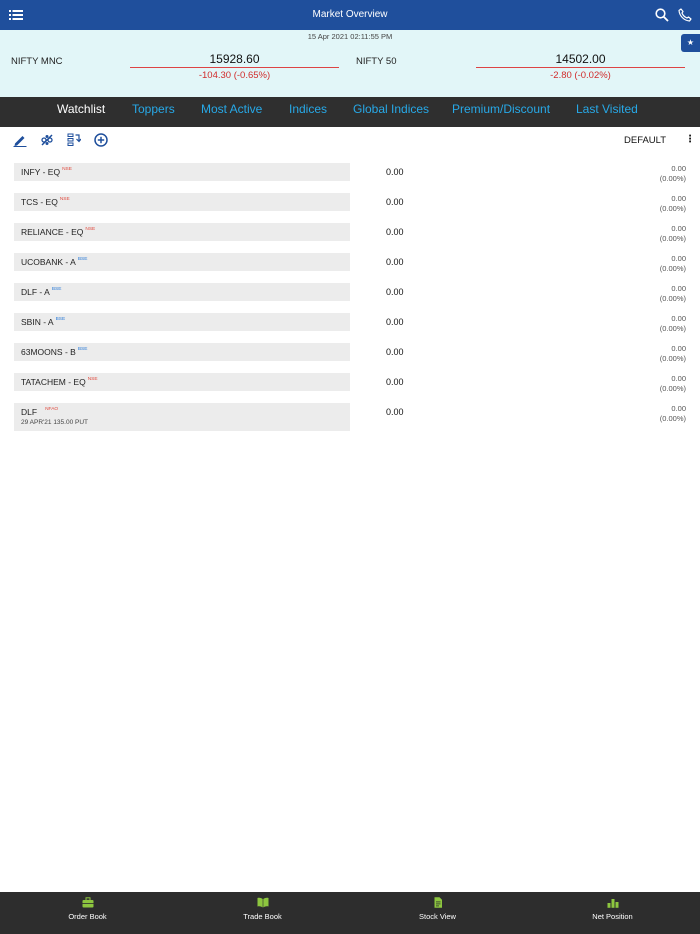 The width and height of the screenshot is (700, 934). What do you see at coordinates (42, 232) in the screenshot?
I see `symbol-name: RELIANCE` at bounding box center [42, 232].